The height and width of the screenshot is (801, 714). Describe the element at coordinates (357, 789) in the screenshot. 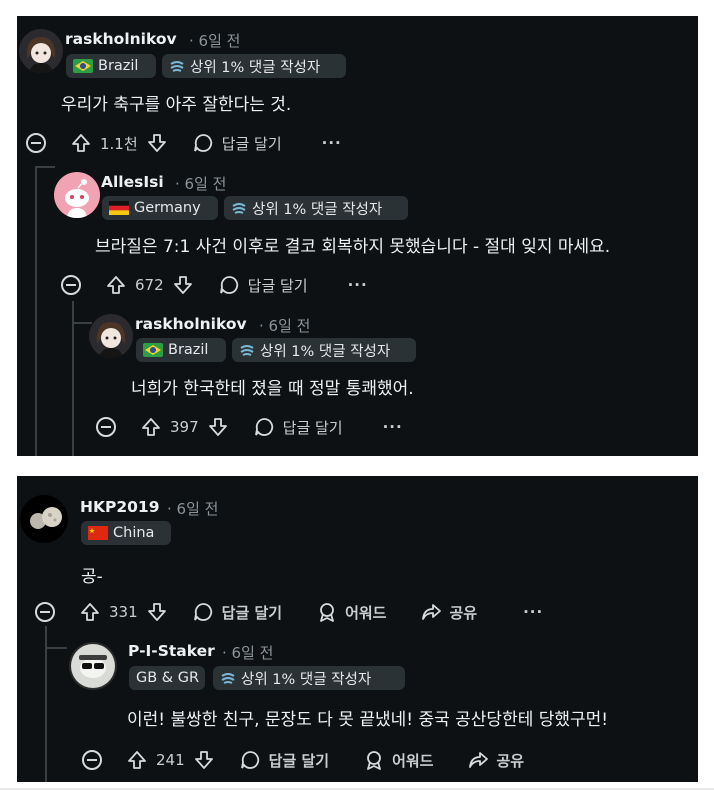

I see `bottom-divider` at that location.